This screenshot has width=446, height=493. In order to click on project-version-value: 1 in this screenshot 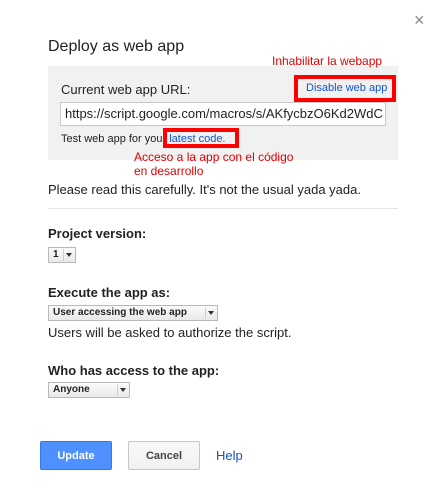, I will do `click(56, 254)`.